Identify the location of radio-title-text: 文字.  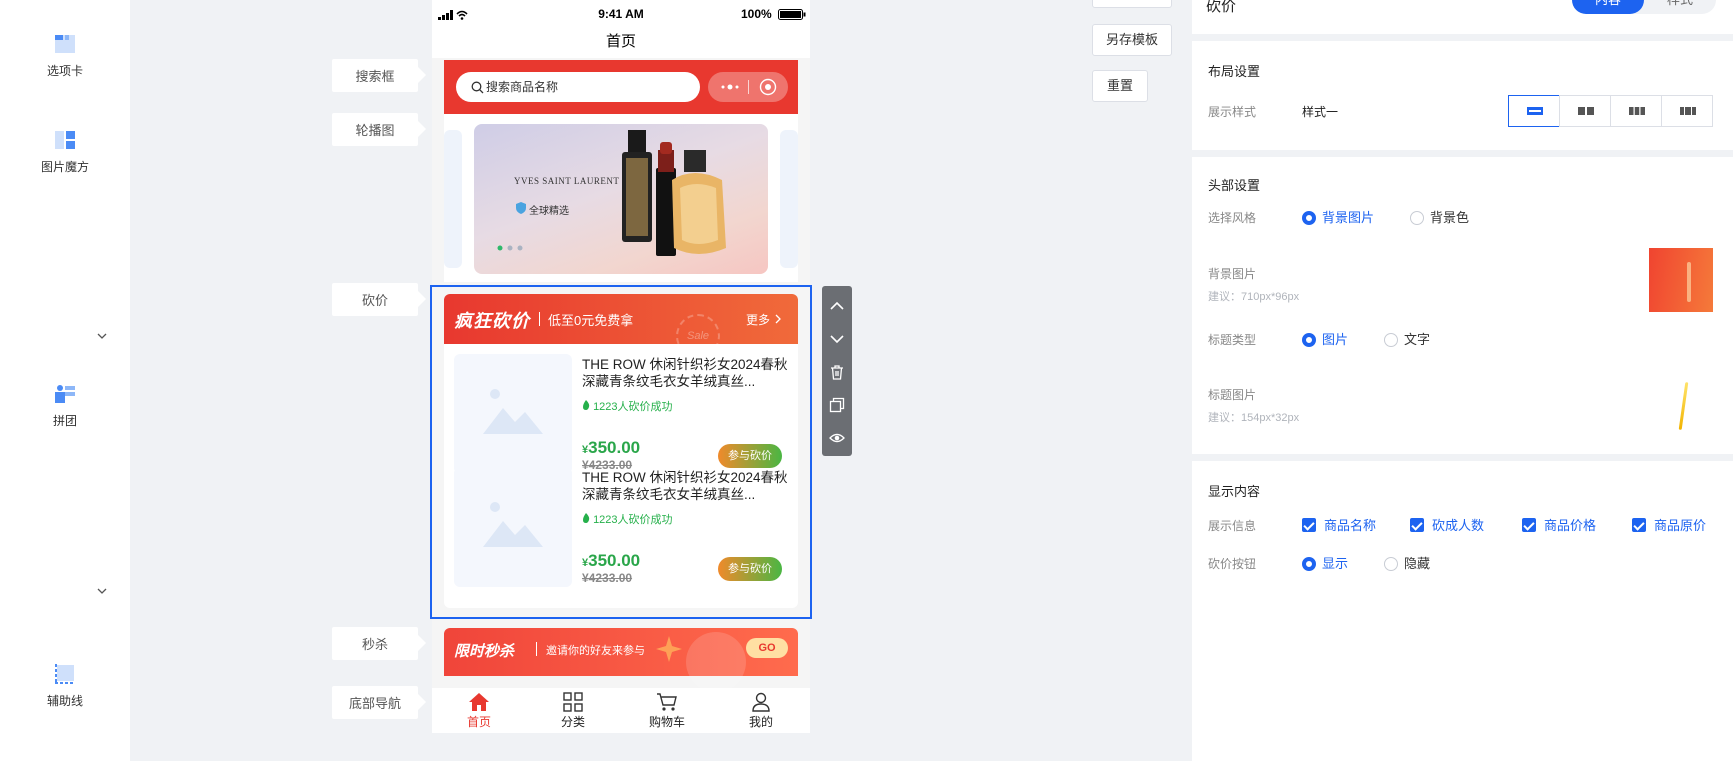
(1407, 340).